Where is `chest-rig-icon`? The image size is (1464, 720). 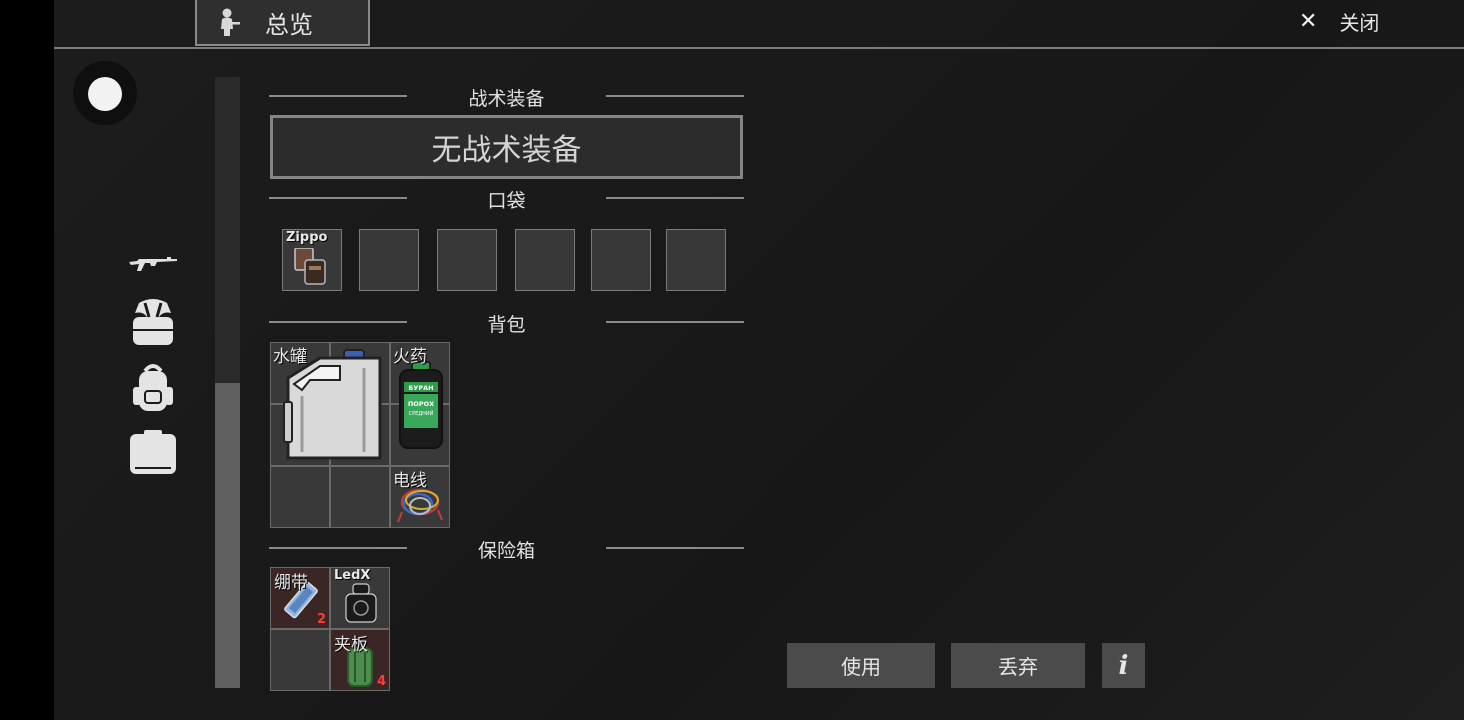 chest-rig-icon is located at coordinates (153, 322).